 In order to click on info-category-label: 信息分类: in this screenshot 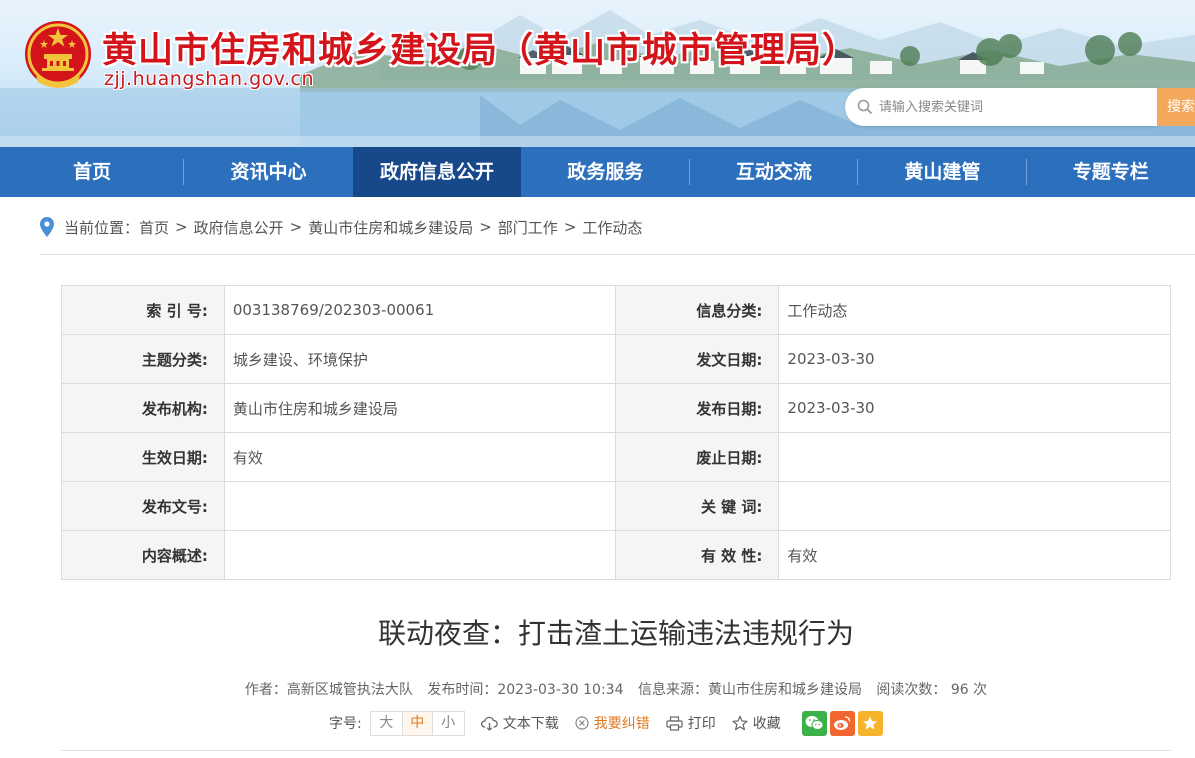, I will do `click(697, 310)`.